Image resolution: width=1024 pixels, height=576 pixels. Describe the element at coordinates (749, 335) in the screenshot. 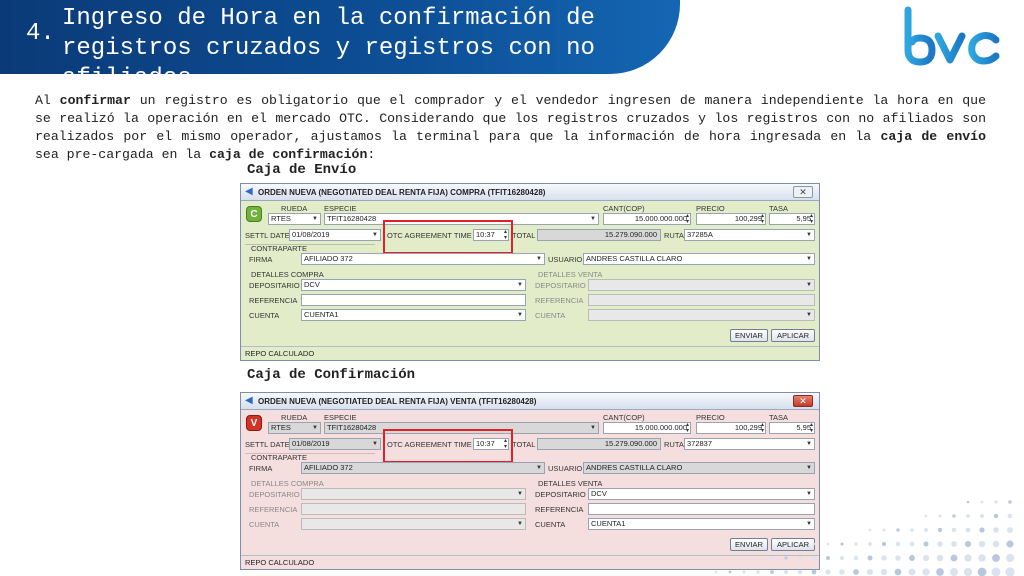

I see `enviar-button: ENVIAR` at that location.